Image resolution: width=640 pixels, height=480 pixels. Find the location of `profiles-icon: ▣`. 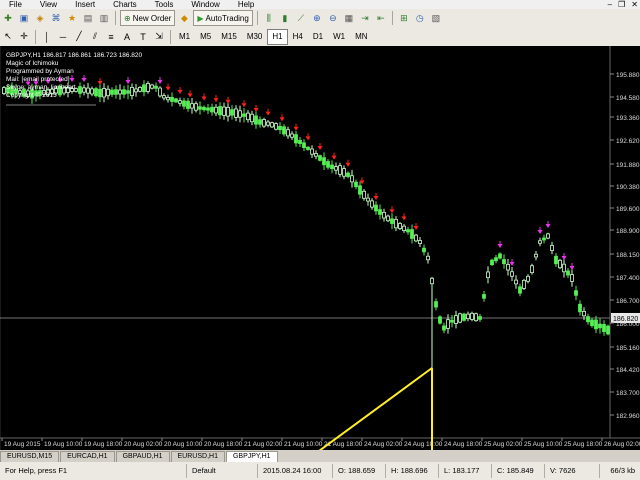

profiles-icon: ▣ is located at coordinates (24, 18).